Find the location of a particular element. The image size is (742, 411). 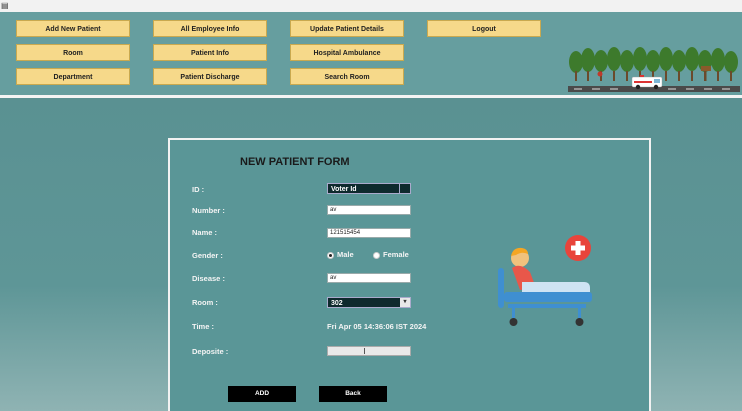

radio-checked-icon is located at coordinates (330, 255).